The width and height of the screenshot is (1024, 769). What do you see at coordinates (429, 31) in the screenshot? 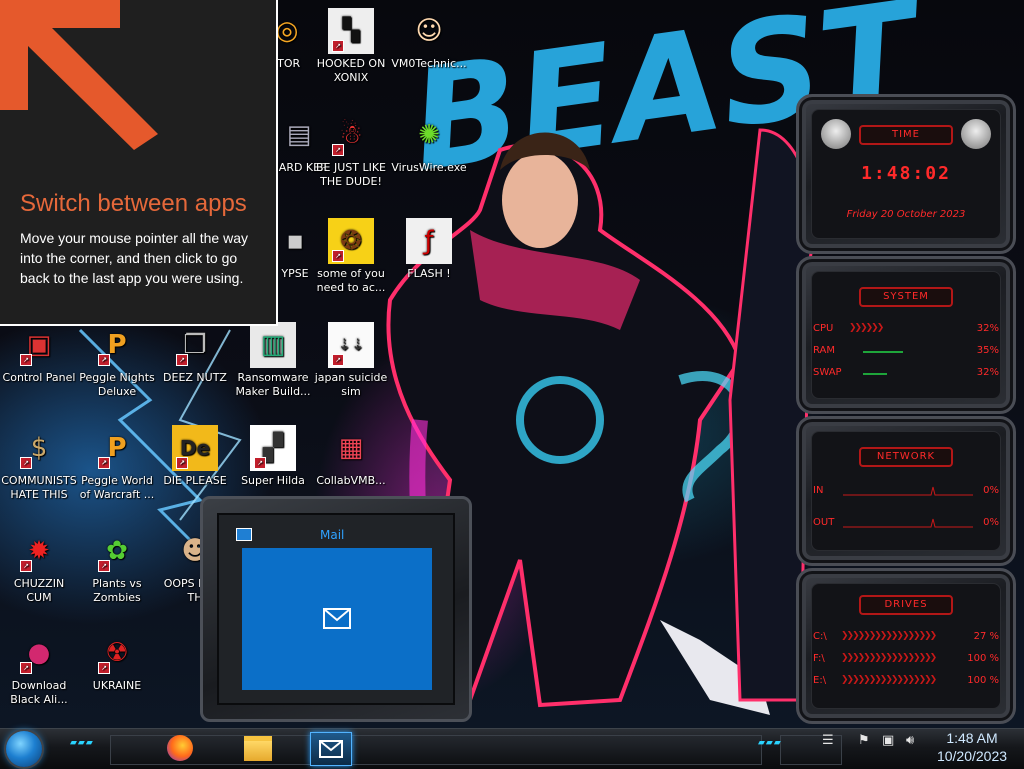
I see `doctor-icon: ☺` at bounding box center [429, 31].